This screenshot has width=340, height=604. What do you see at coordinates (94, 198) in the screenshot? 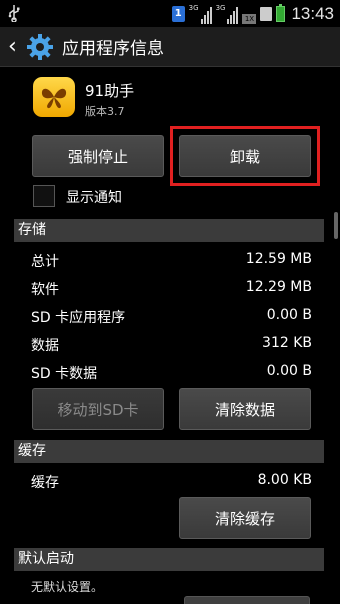
I see `show-notification-label: 显示通知` at bounding box center [94, 198].